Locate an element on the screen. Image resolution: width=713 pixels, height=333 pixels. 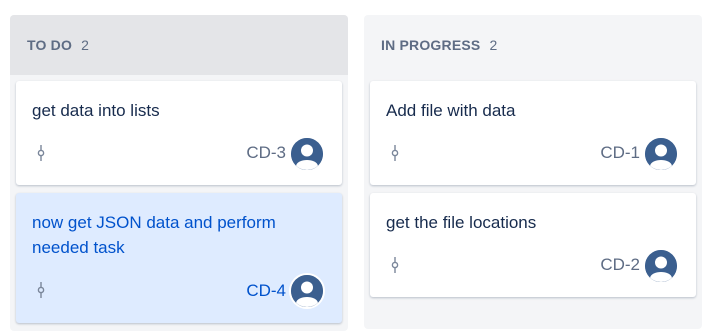
column-title: TO DO is located at coordinates (50, 45).